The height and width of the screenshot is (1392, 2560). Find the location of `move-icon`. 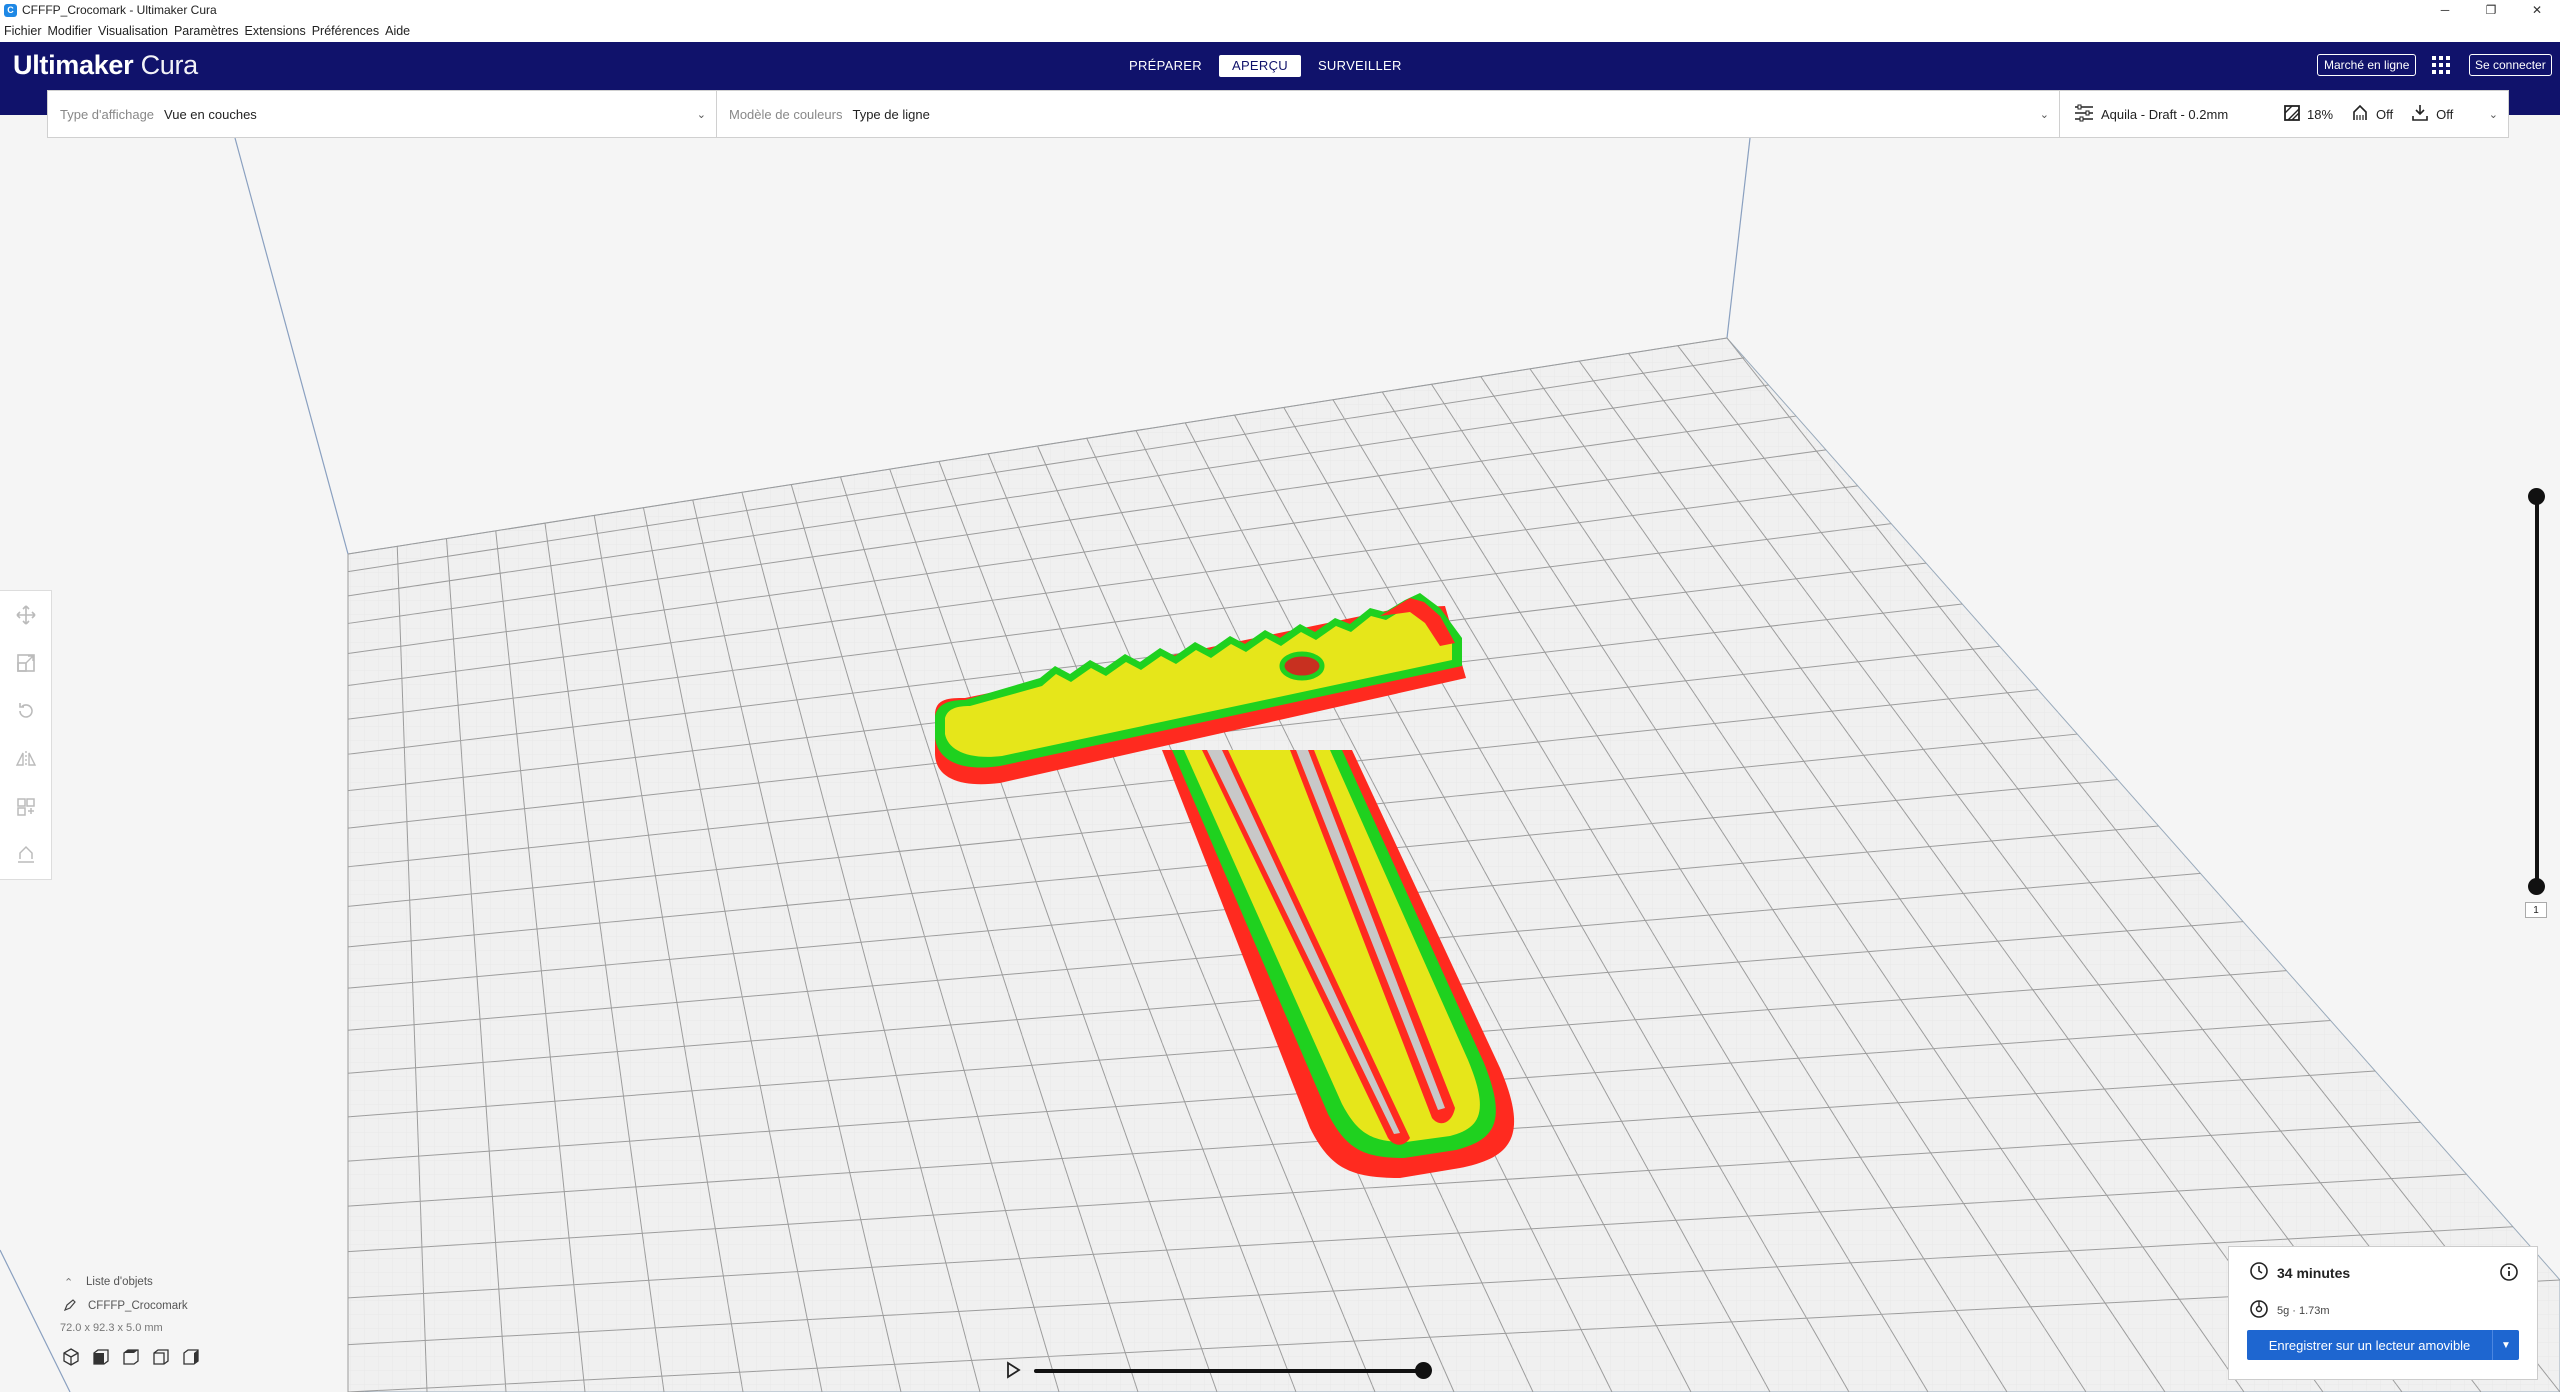

move-icon is located at coordinates (26, 615).